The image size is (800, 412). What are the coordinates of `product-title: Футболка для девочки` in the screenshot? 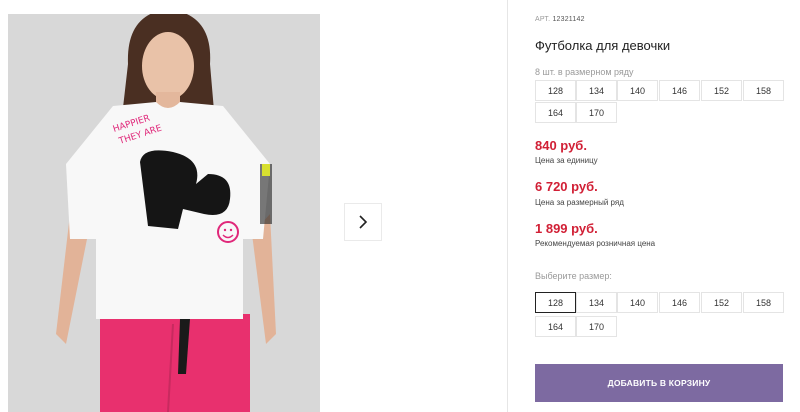 It's located at (603, 45).